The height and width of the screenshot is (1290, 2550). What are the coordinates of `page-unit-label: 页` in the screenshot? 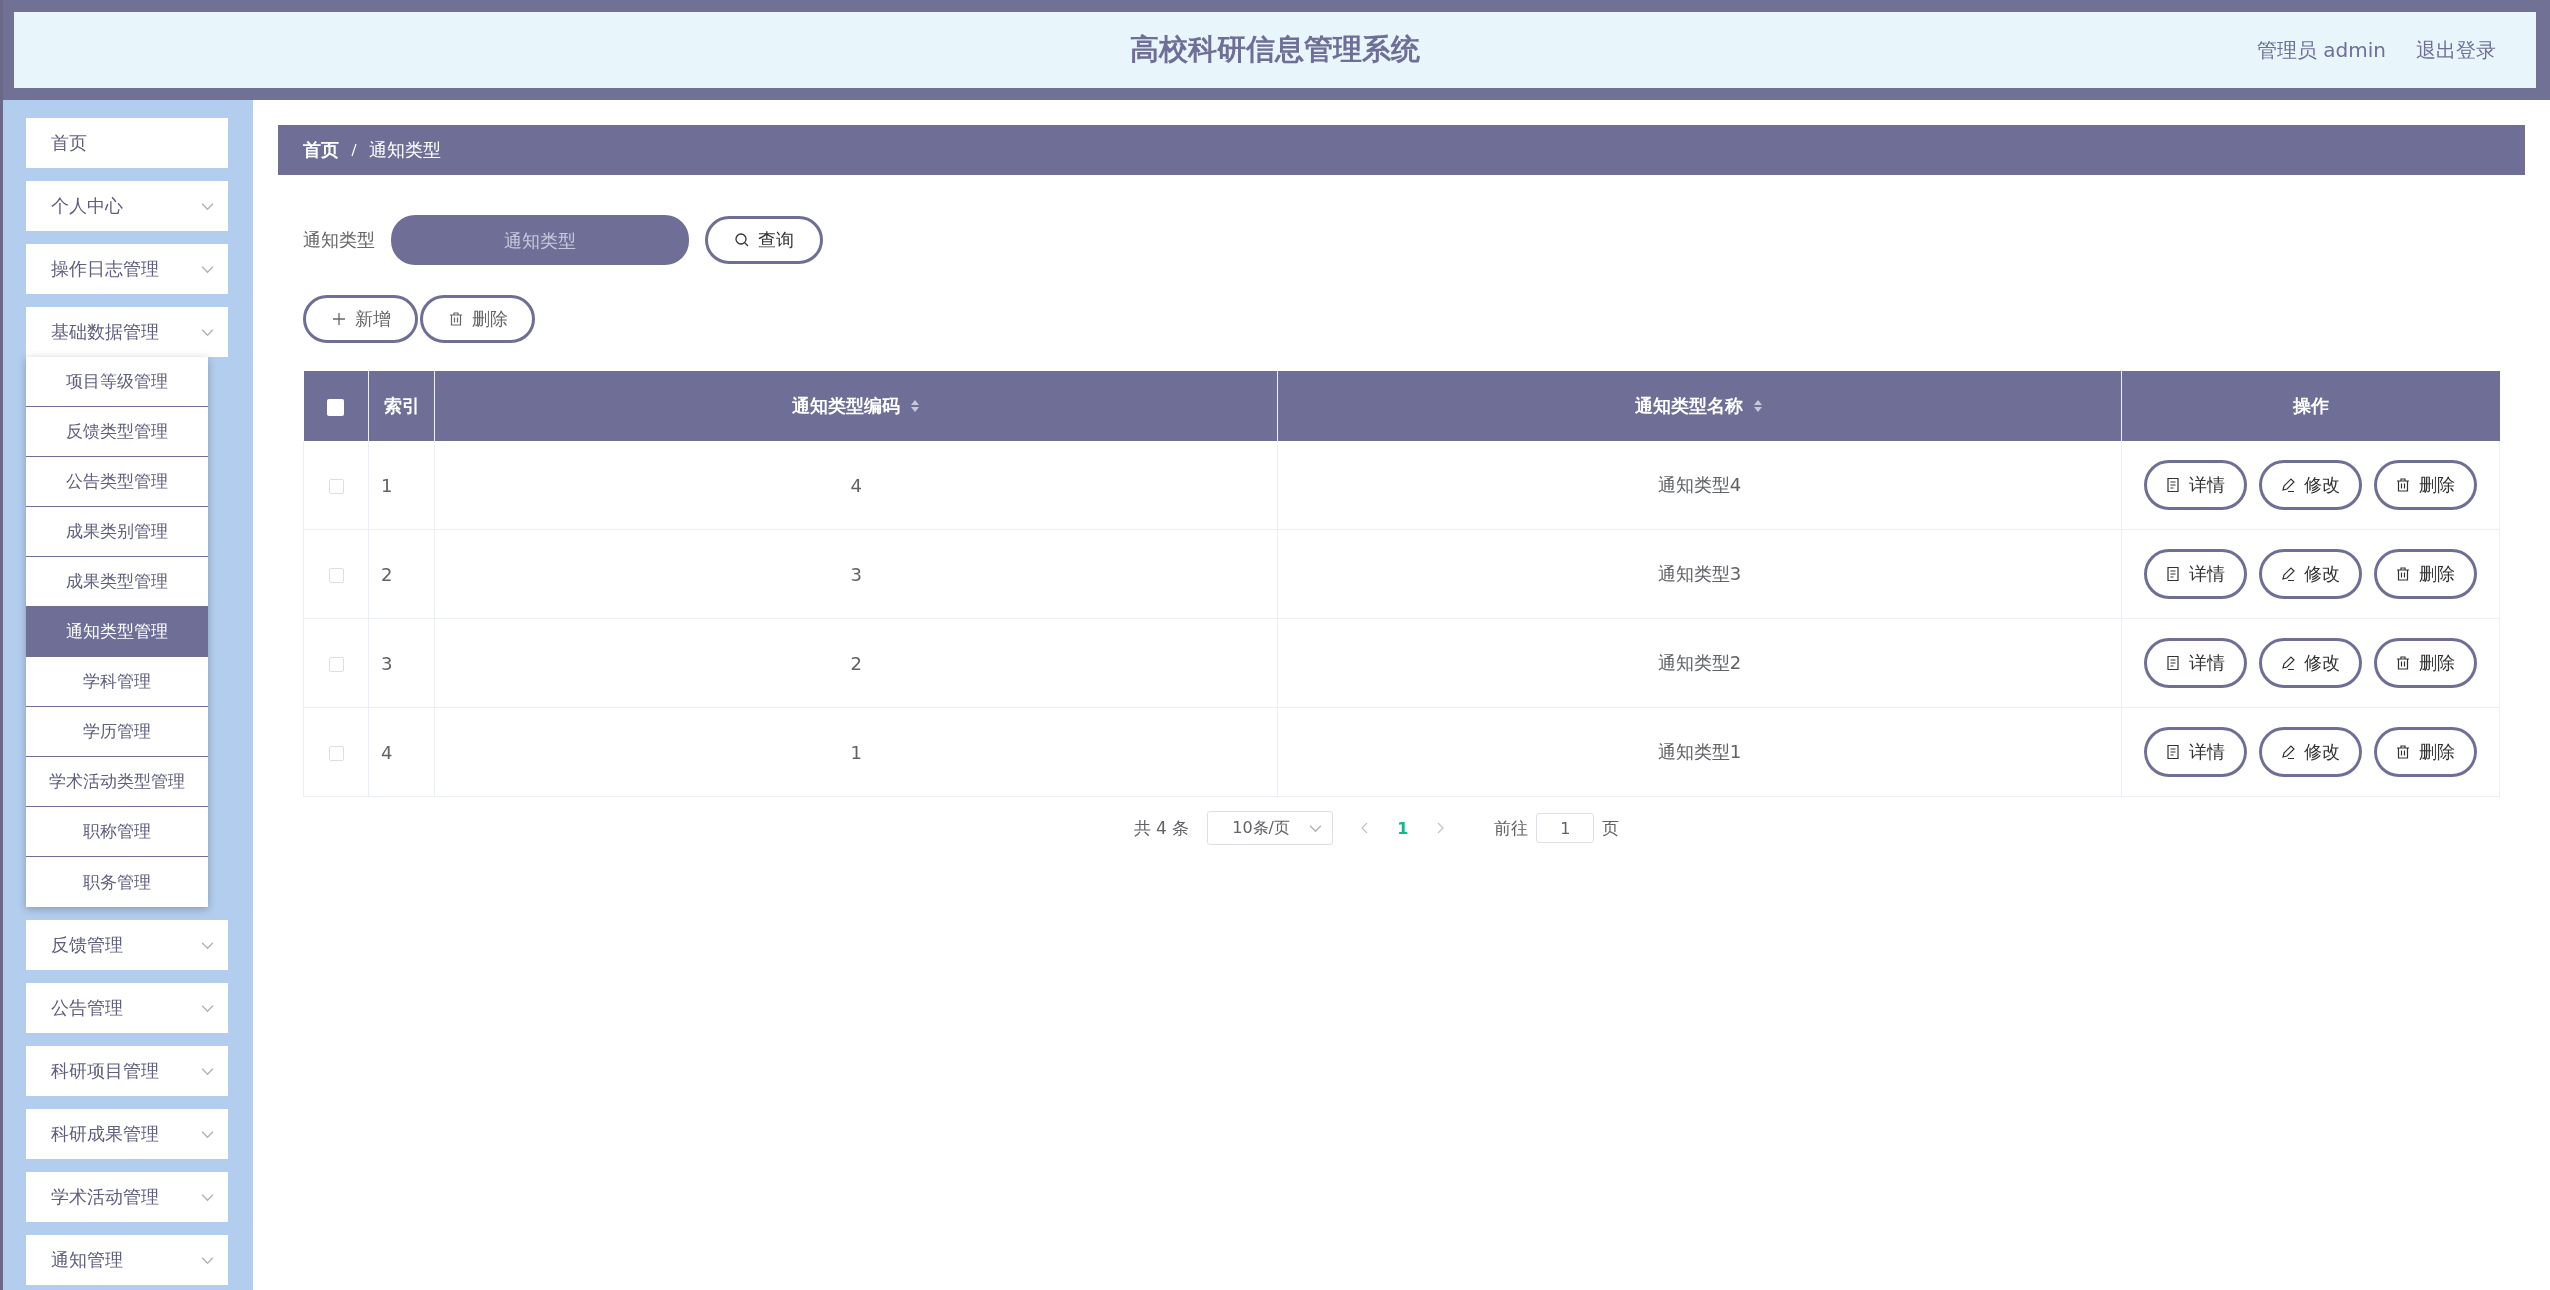 It's located at (1611, 828).